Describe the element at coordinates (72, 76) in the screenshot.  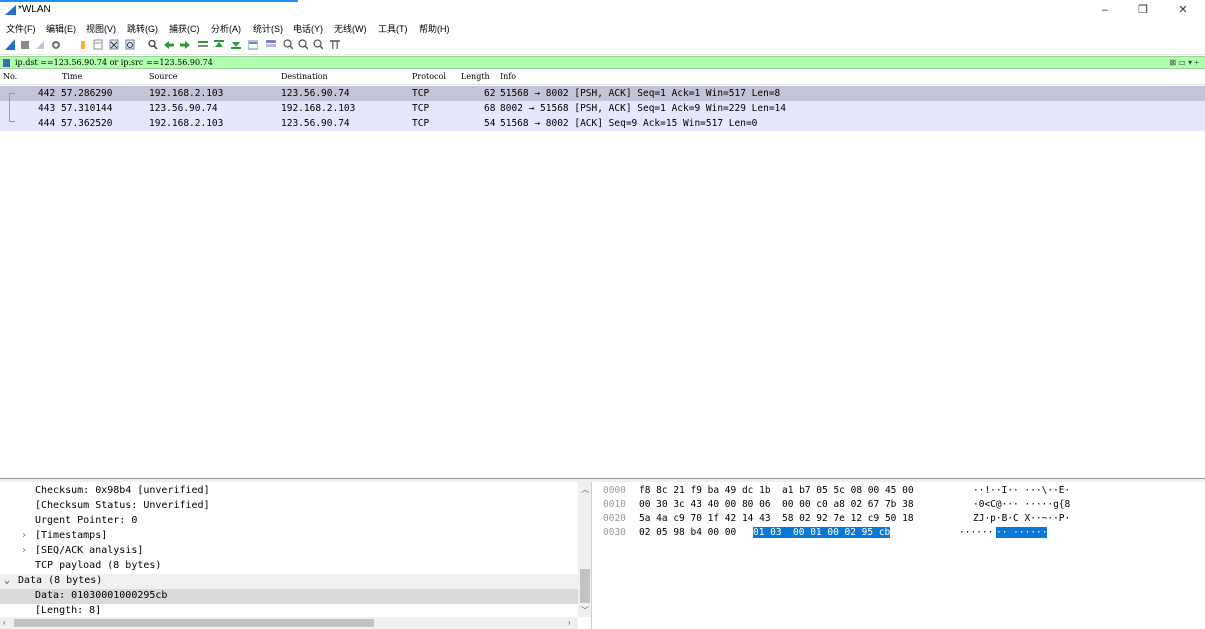
I see `column-time: Time` at that location.